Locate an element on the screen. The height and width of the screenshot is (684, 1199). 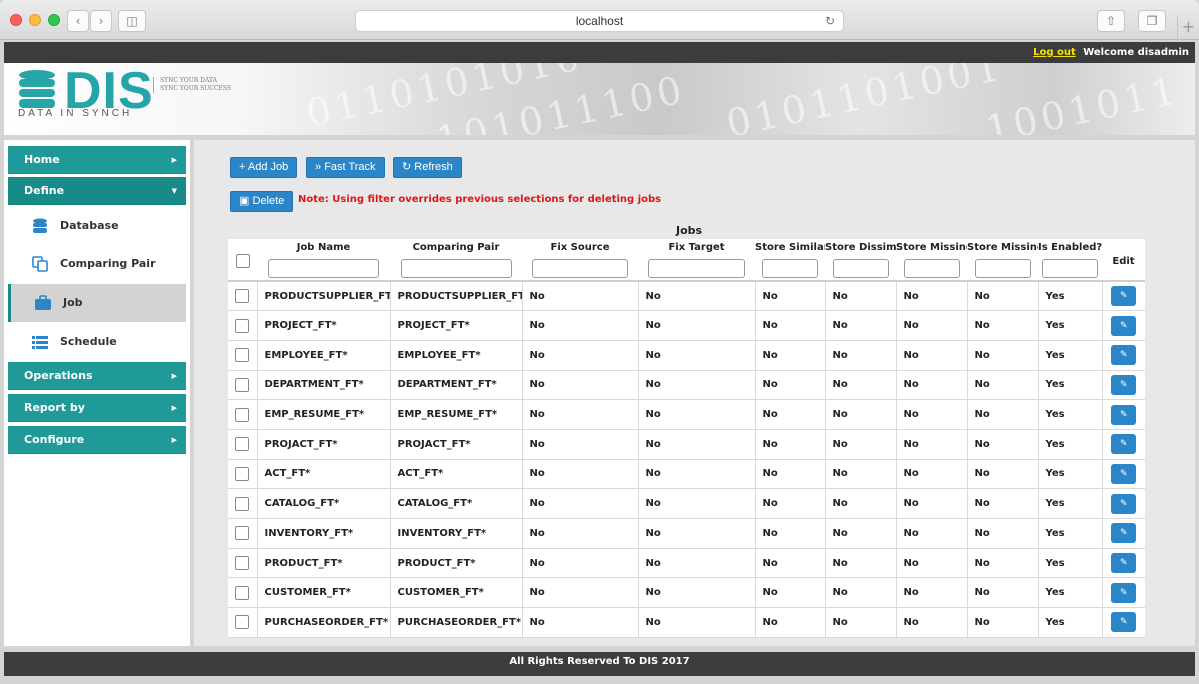
comparing-pair-filter is located at coordinates (456, 268).